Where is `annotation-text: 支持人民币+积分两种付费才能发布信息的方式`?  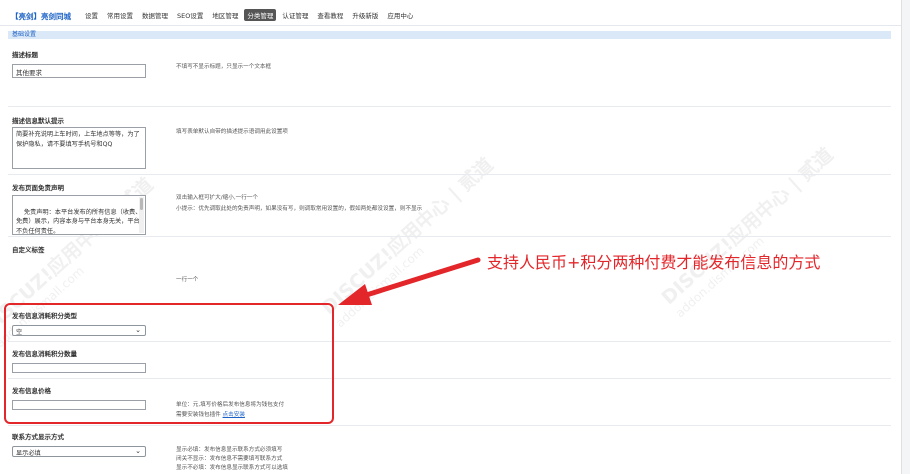 annotation-text: 支持人民币+积分两种付费才能发布信息的方式 is located at coordinates (654, 262).